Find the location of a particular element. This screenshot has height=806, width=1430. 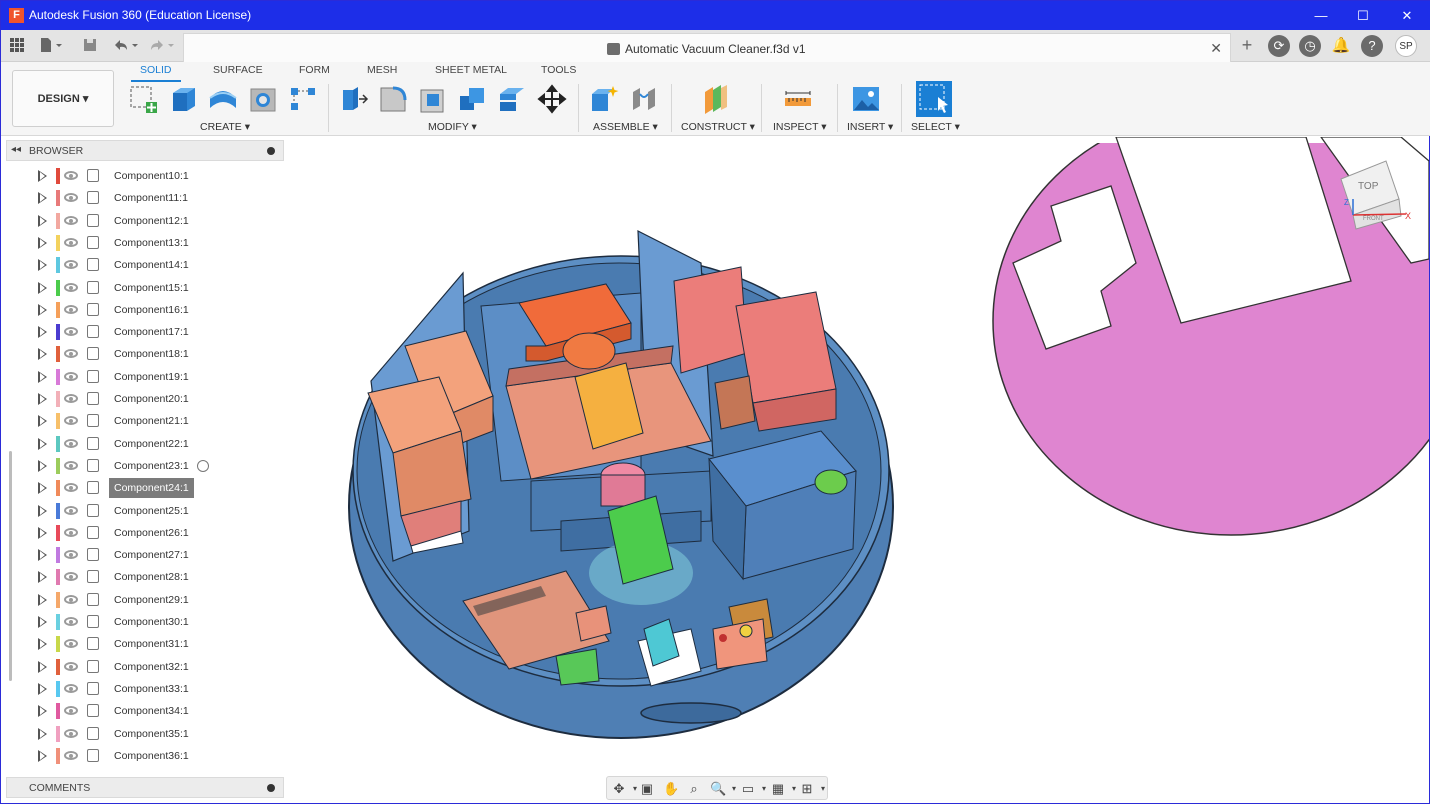

component-name: Component15:1 is located at coordinates (151, 288).